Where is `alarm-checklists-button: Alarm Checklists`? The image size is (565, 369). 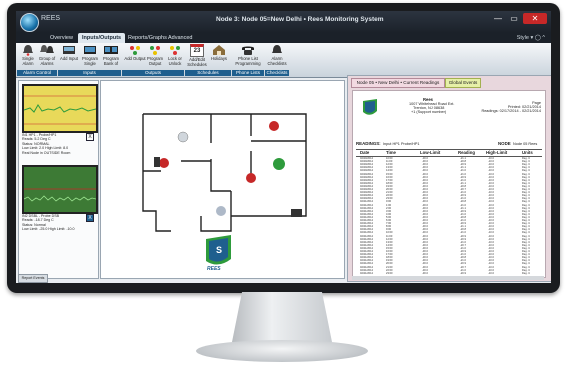 alarm-checklists-button: Alarm Checklists is located at coordinates (277, 55).